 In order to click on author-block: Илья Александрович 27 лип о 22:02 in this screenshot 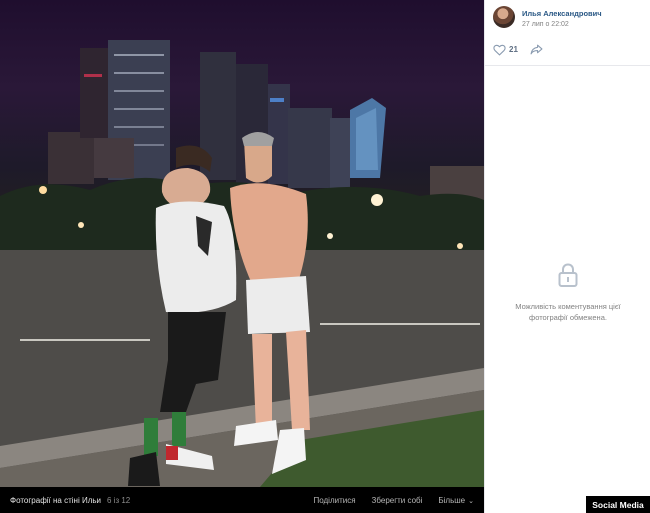, I will do `click(567, 17)`.